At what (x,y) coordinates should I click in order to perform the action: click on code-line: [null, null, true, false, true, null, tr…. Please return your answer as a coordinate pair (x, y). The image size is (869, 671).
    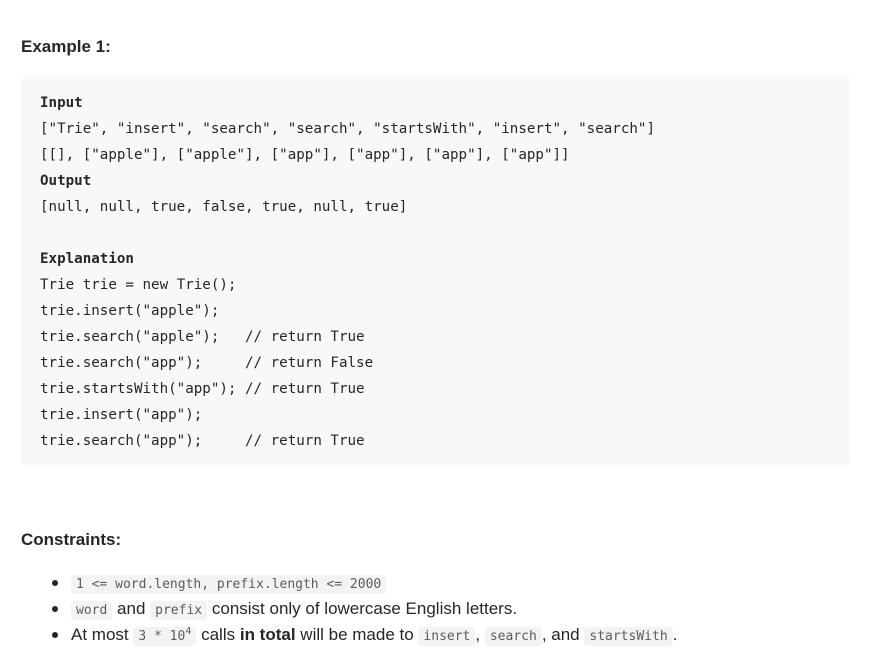
    Looking at the image, I should click on (224, 207).